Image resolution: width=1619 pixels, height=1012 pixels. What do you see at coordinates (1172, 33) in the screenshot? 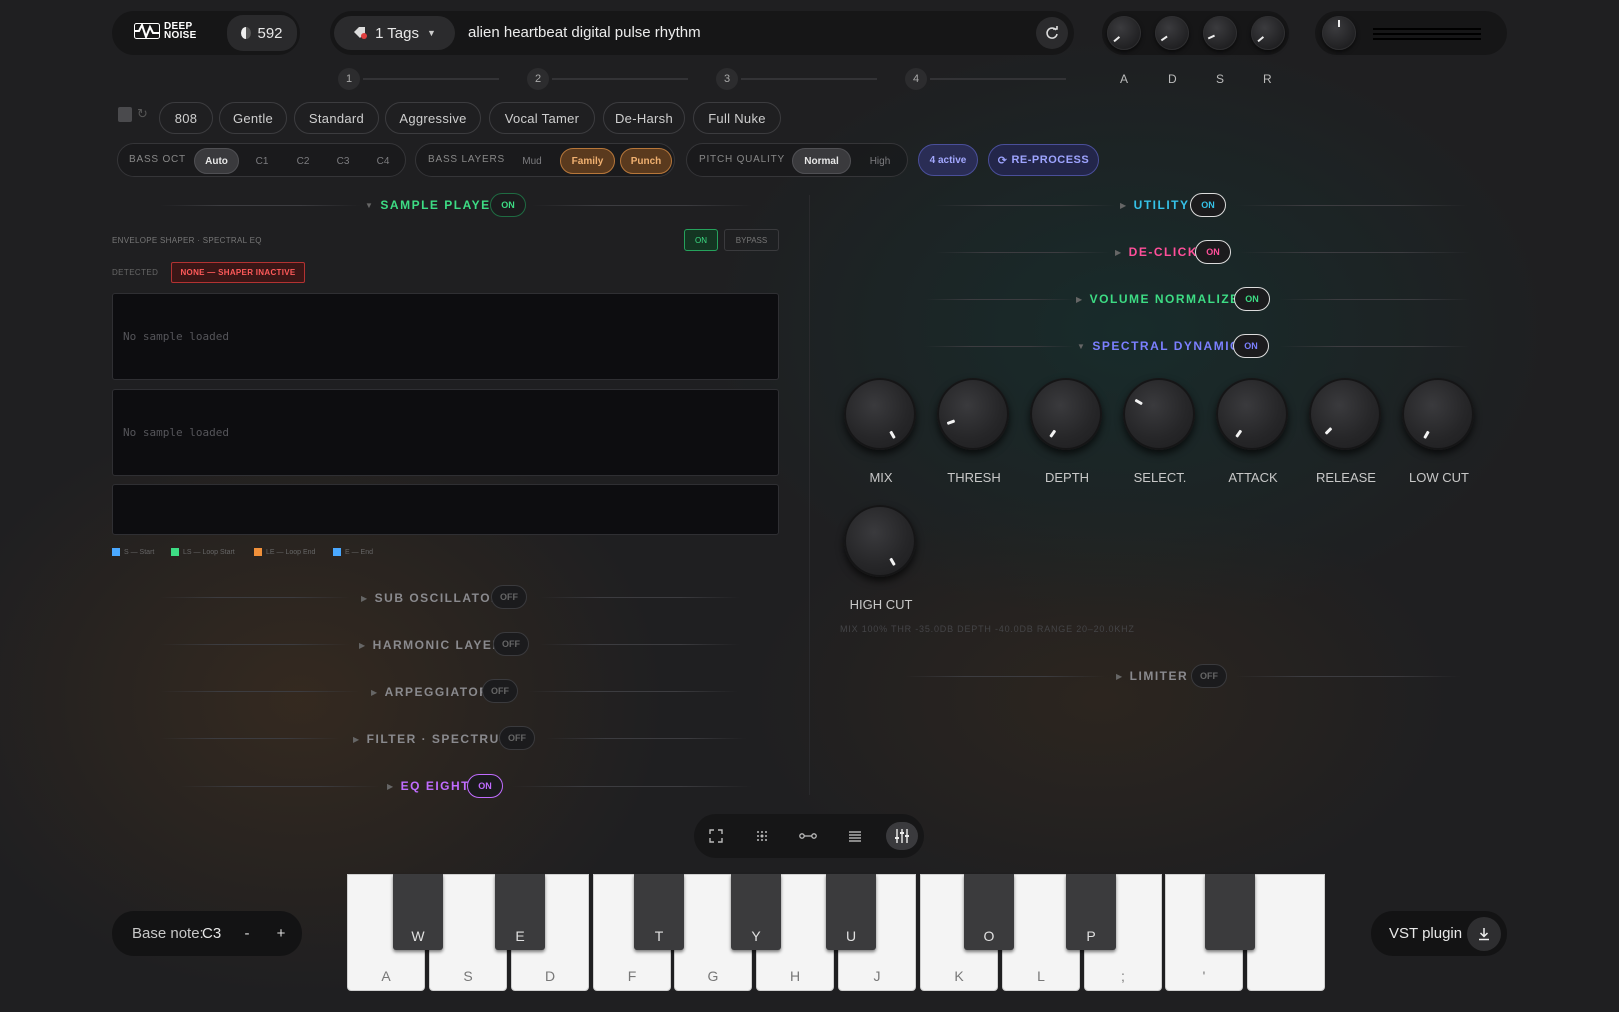
I see `decay-knob` at bounding box center [1172, 33].